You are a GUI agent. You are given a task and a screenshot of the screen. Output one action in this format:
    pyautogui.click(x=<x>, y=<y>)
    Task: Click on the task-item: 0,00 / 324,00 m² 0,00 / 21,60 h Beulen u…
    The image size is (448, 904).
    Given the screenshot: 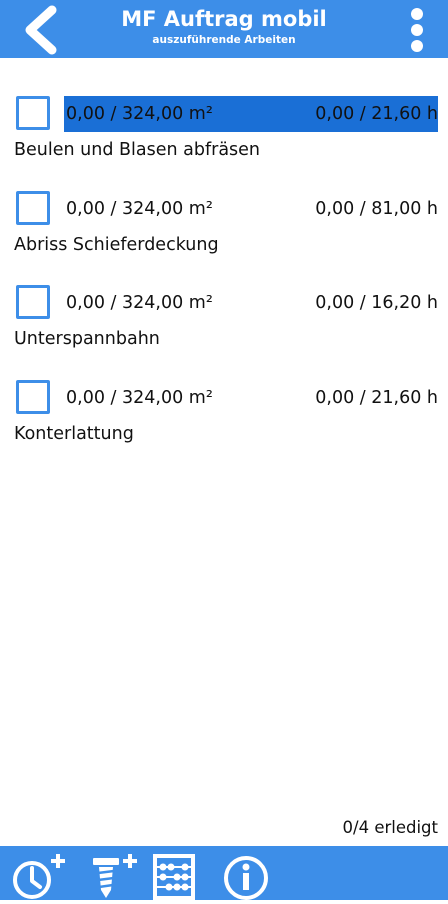 What is the action you would take?
    pyautogui.click(x=224, y=136)
    